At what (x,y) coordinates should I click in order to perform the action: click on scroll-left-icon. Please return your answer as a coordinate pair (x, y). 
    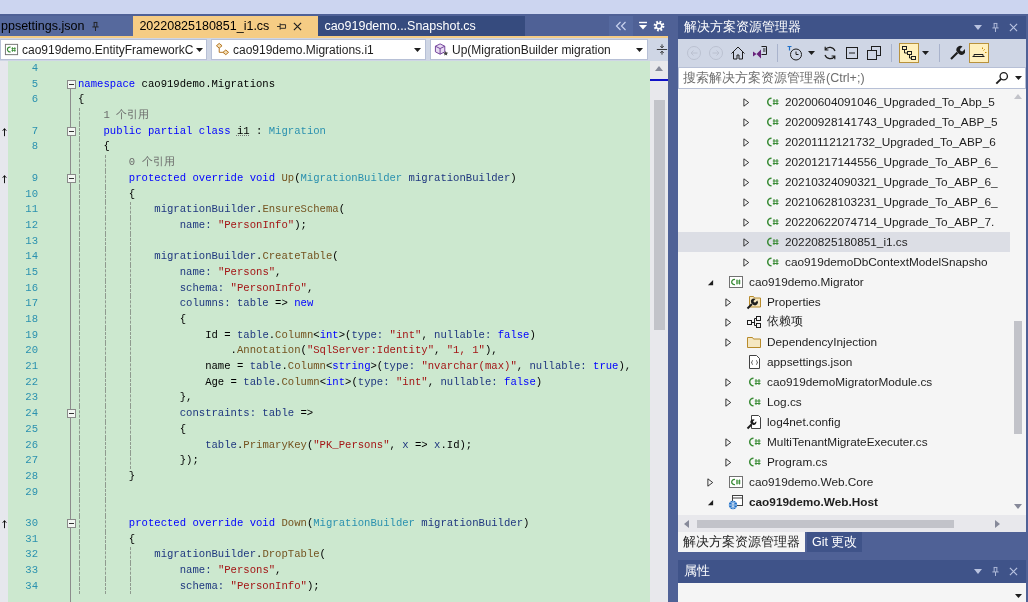
    Looking at the image, I should click on (686, 523).